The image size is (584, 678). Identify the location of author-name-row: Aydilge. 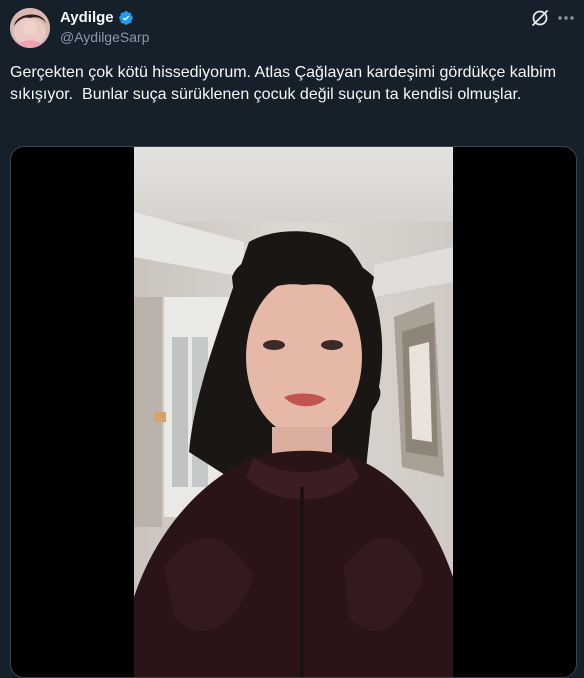
(97, 17).